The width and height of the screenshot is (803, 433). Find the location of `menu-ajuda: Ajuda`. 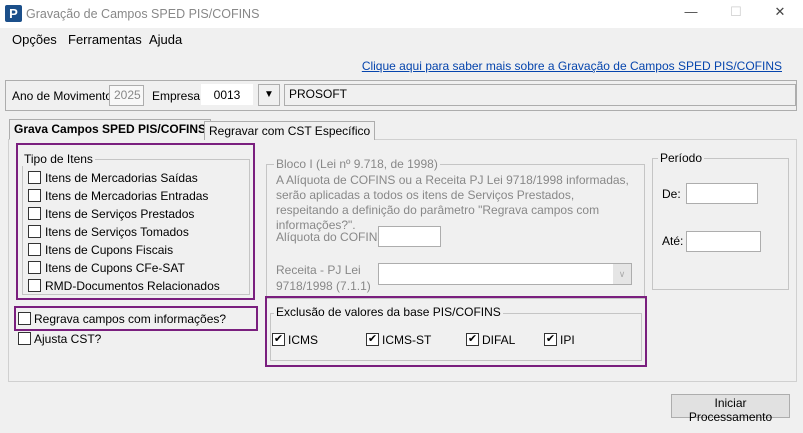

menu-ajuda: Ajuda is located at coordinates (165, 39).